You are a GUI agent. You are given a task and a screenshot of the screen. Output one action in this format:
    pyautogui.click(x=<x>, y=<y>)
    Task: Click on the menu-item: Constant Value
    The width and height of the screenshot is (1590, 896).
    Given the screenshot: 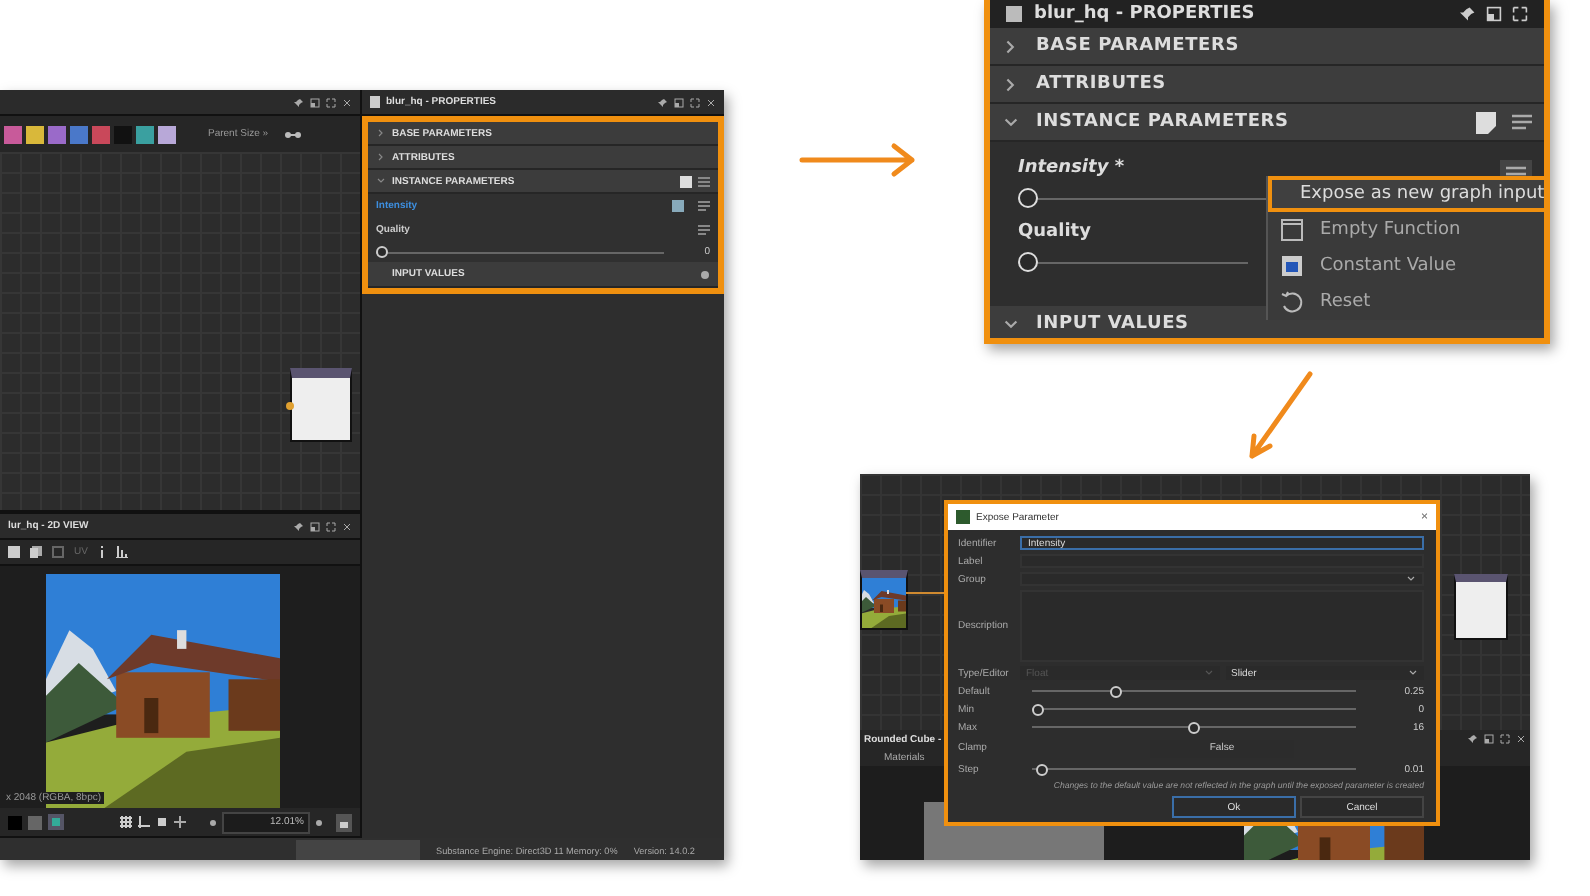 What is the action you would take?
    pyautogui.click(x=1406, y=266)
    